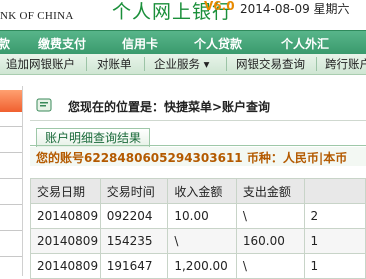 The image size is (366, 279). What do you see at coordinates (270, 64) in the screenshot?
I see `subnav-transaction-query: 网银交易查询` at bounding box center [270, 64].